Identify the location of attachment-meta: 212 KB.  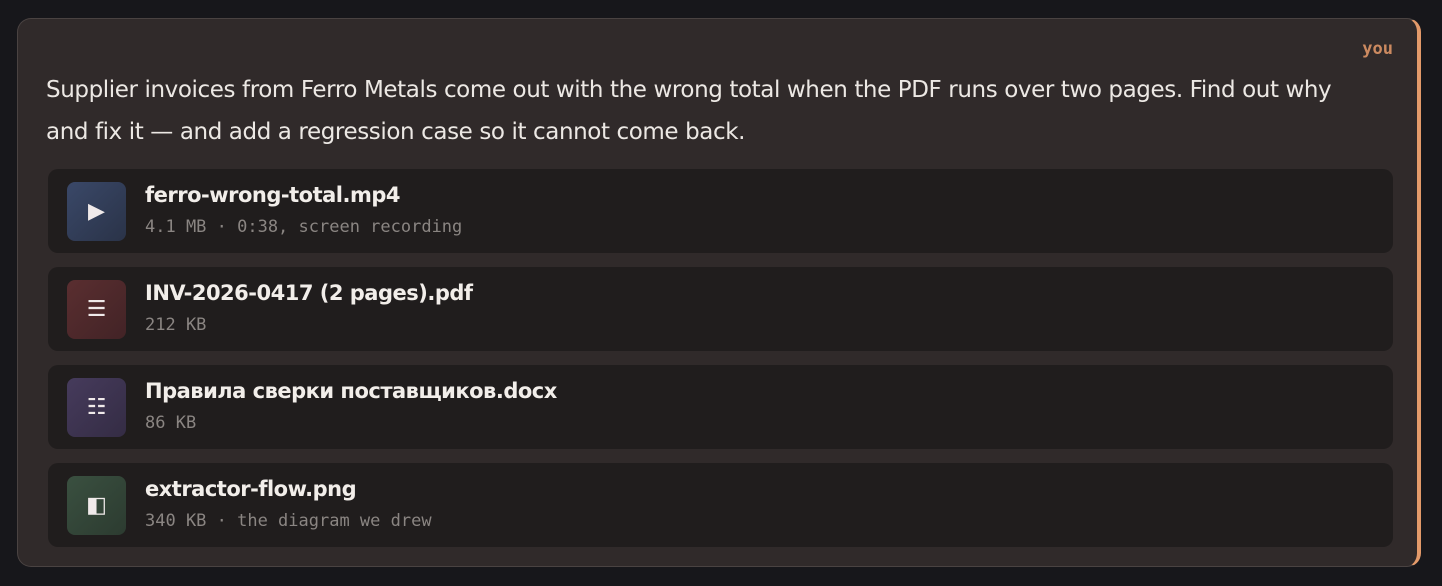
(176, 325).